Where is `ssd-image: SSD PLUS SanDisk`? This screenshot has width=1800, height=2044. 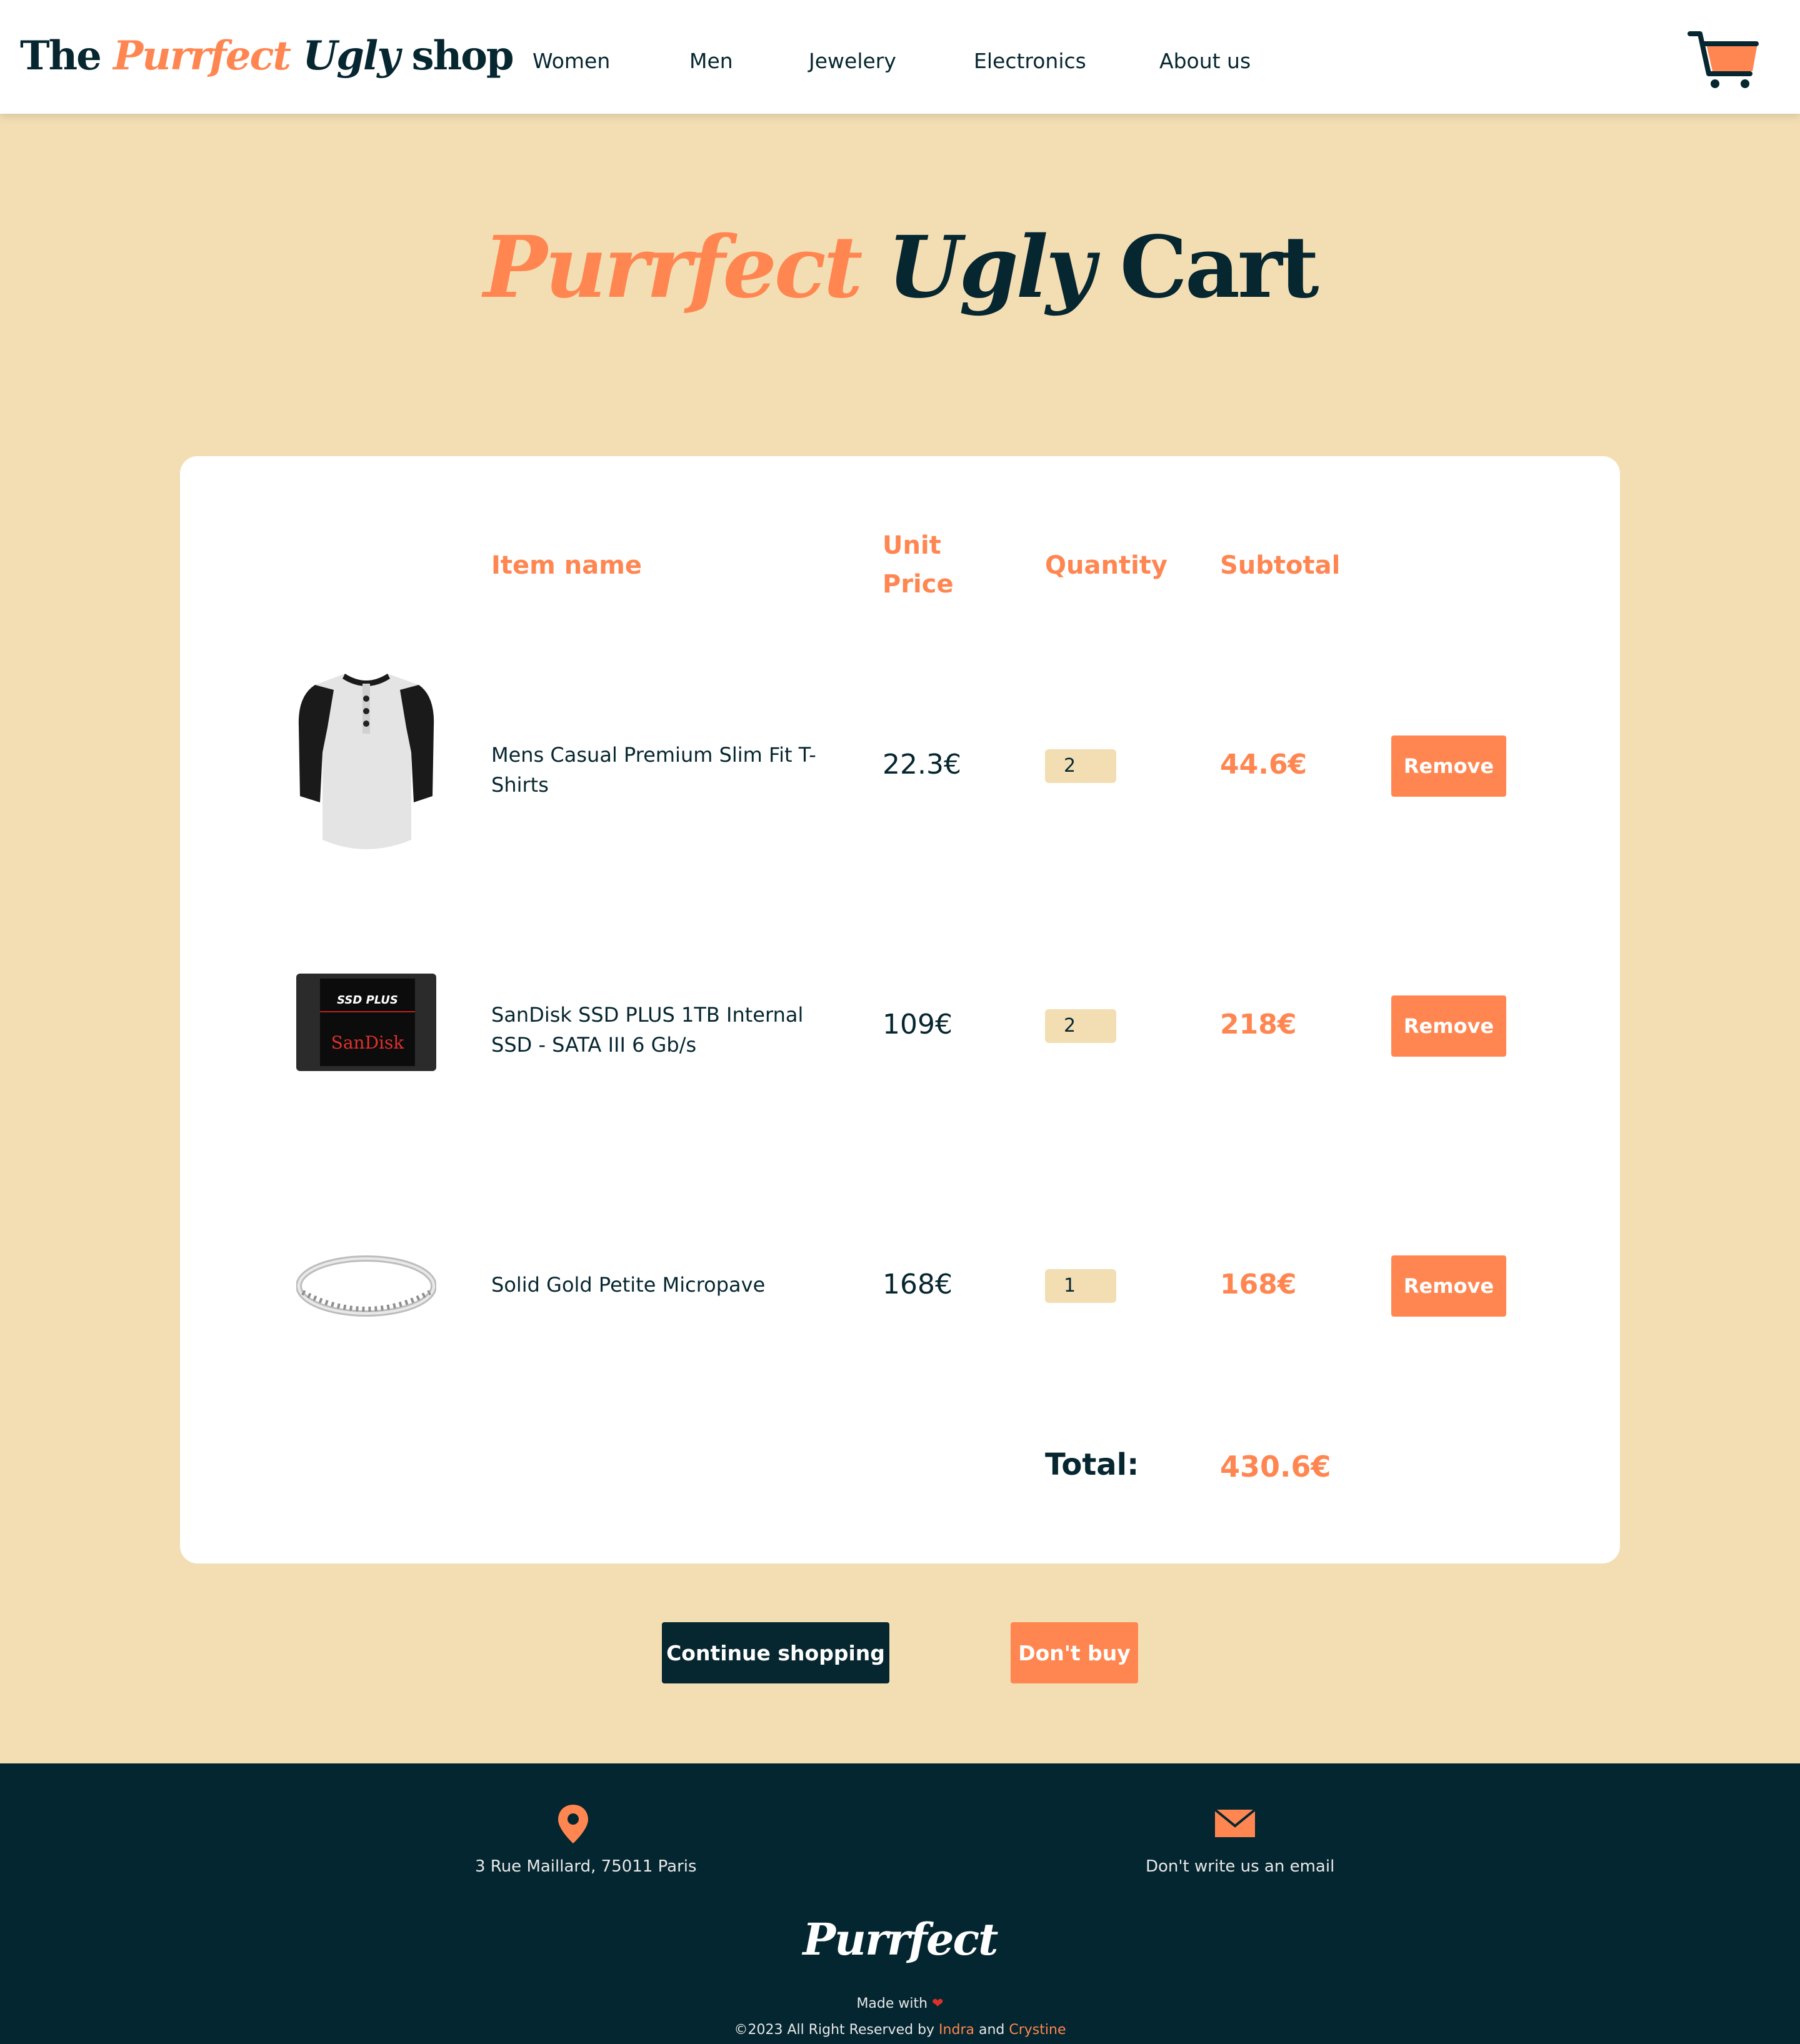 ssd-image: SSD PLUS SanDisk is located at coordinates (366, 1022).